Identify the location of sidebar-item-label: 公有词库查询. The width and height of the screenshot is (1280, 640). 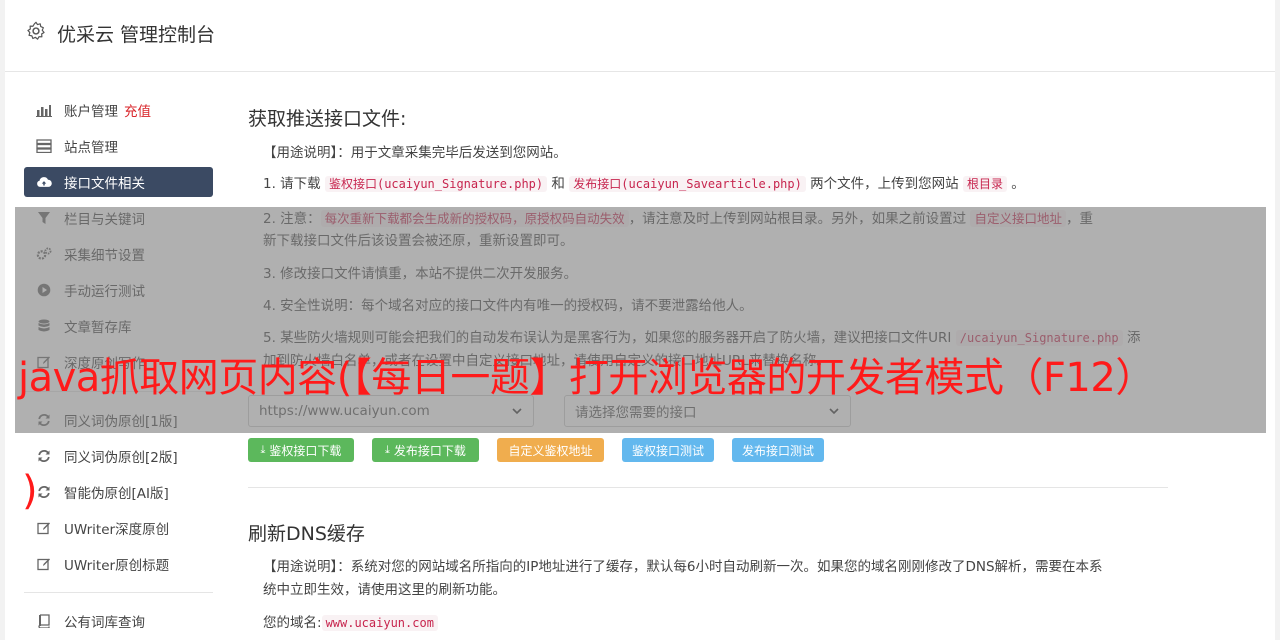
(104, 623).